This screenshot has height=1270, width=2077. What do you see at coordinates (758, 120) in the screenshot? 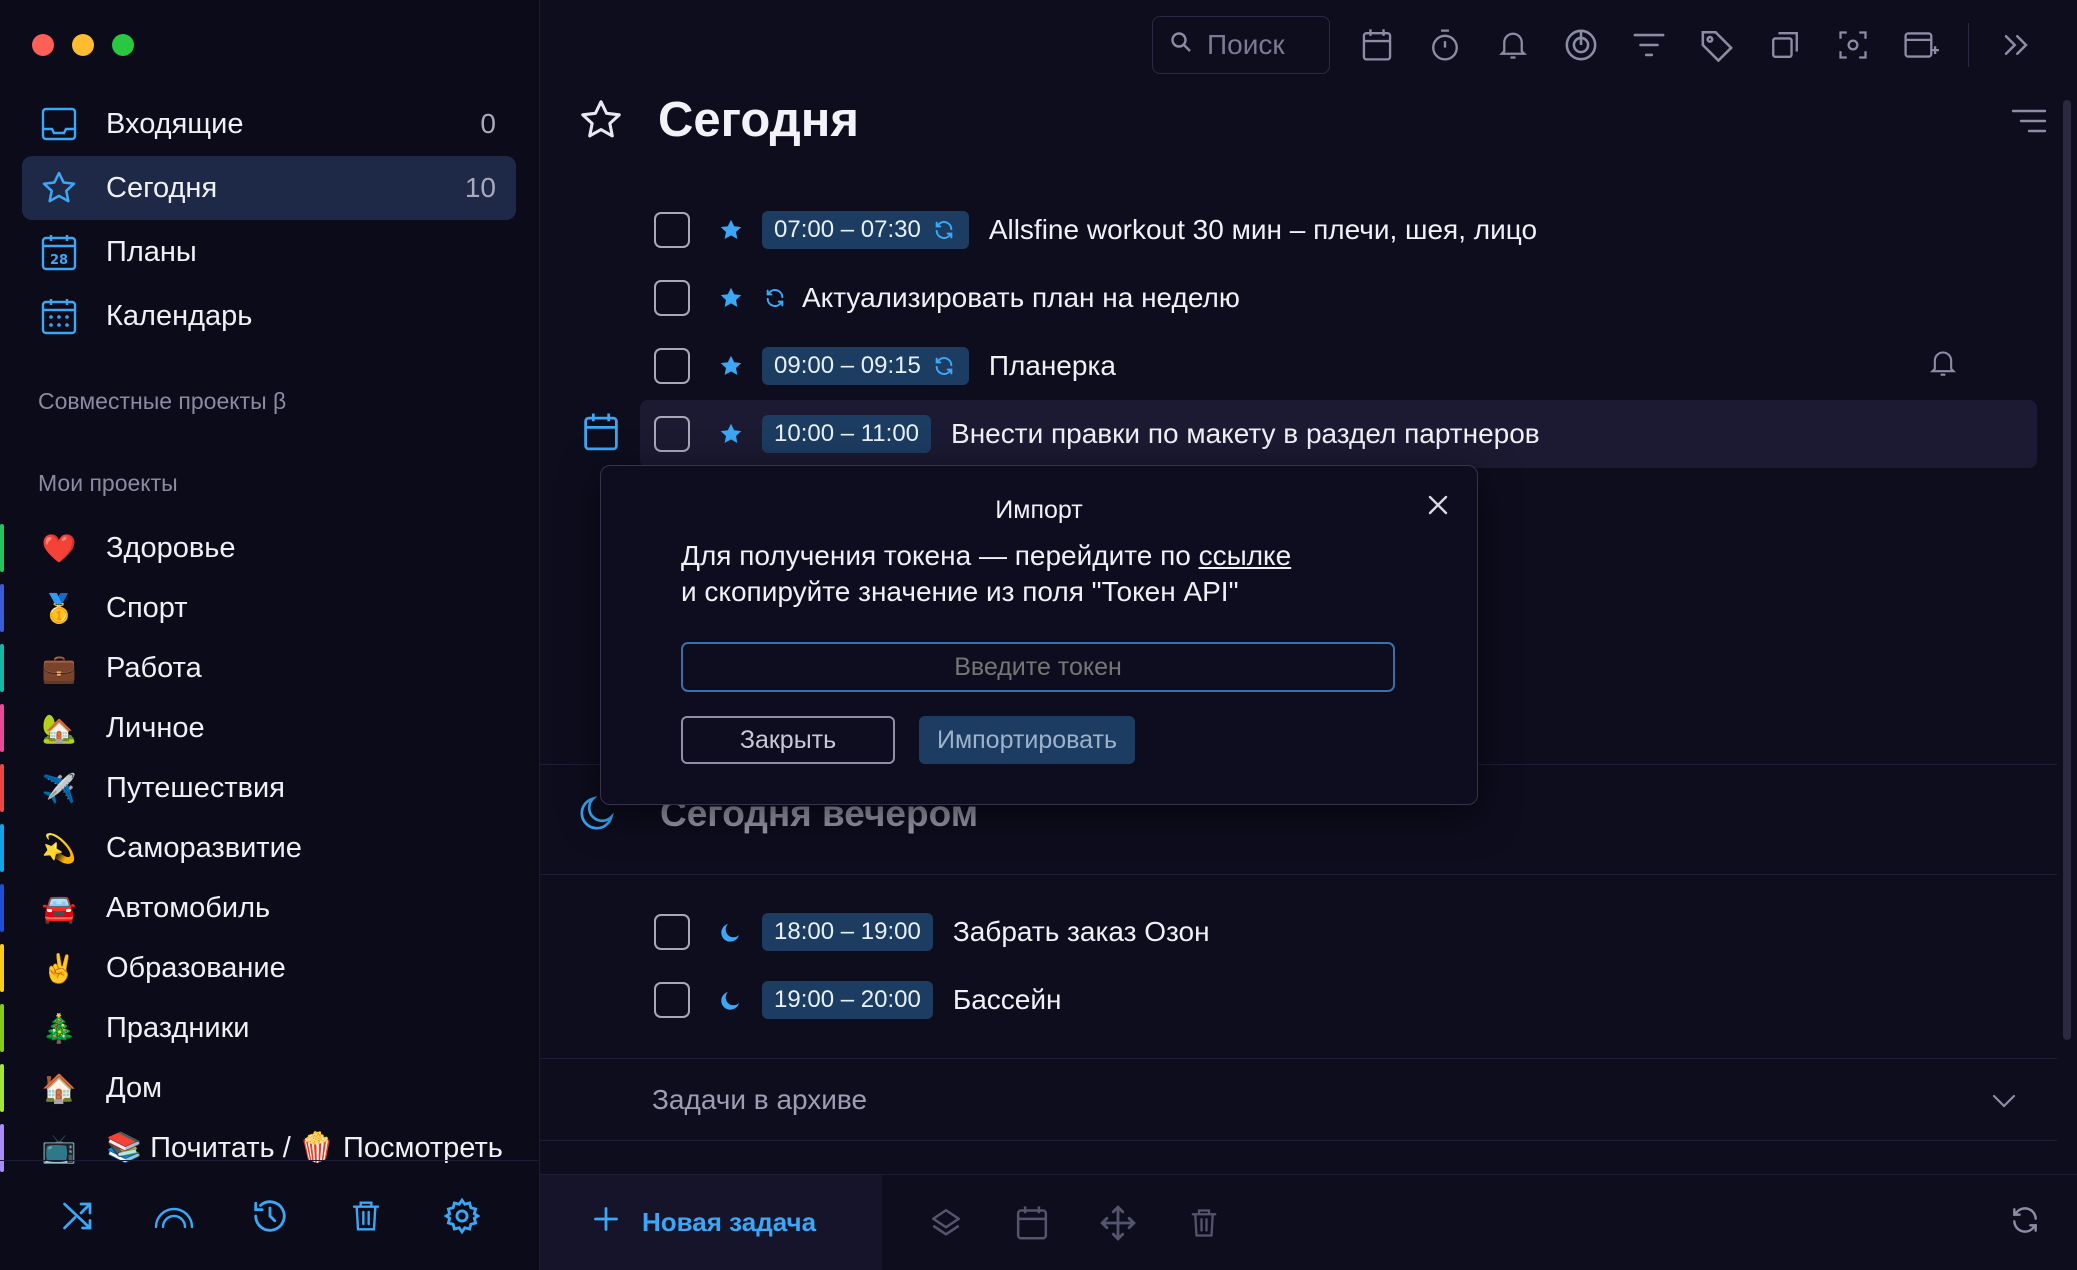
I see `page-title: Сегодня` at bounding box center [758, 120].